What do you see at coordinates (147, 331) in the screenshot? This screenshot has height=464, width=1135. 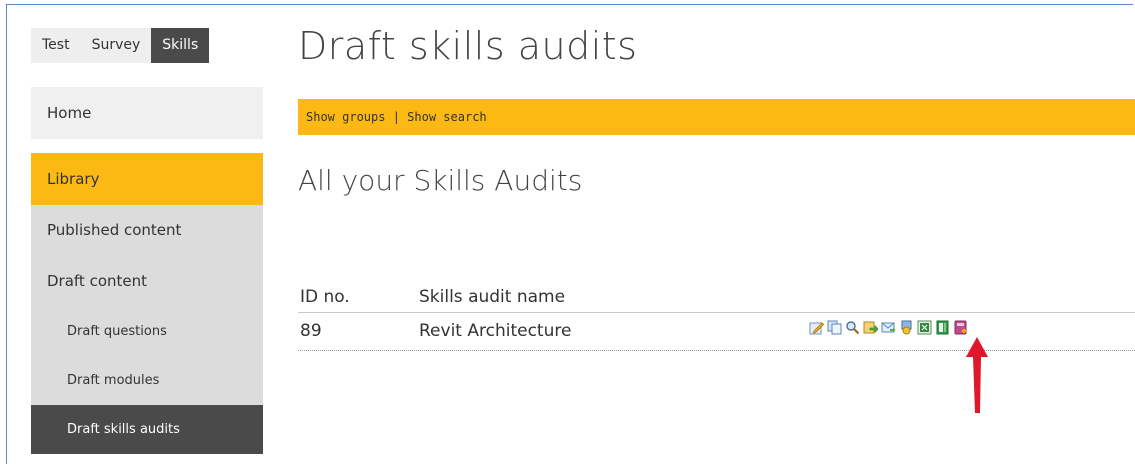 I see `sidebar-item-draft-questions: Draft questions` at bounding box center [147, 331].